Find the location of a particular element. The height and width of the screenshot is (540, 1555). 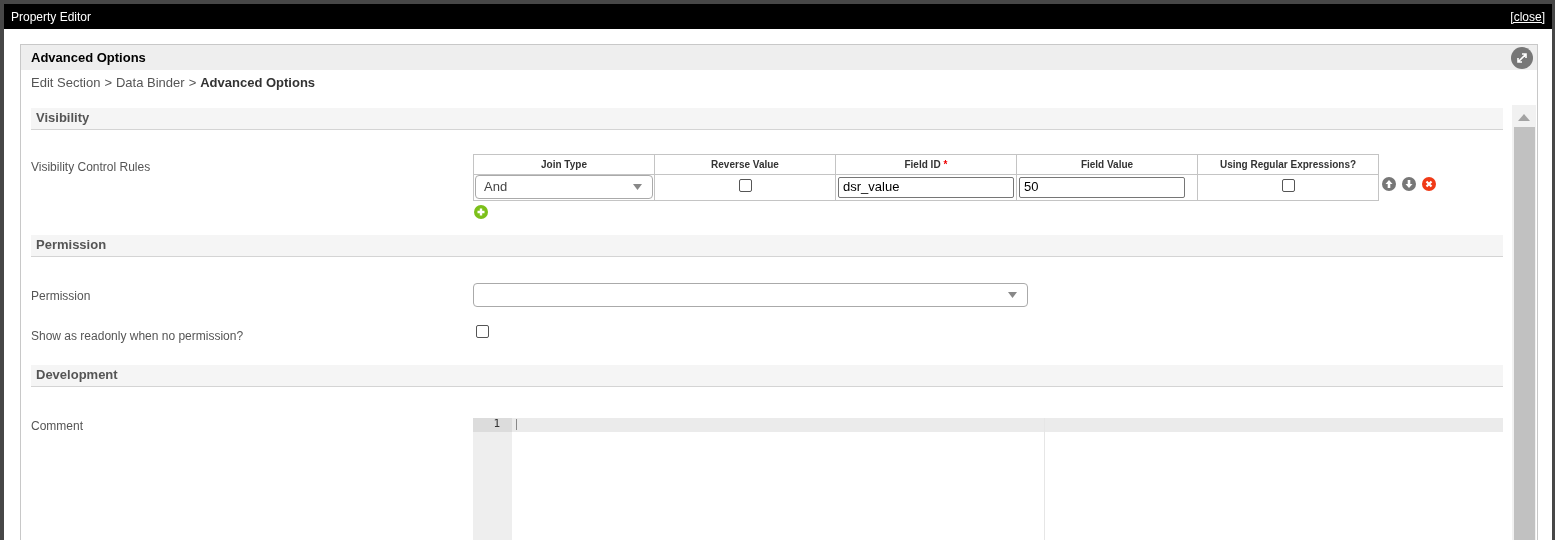

input-field: dsr_value is located at coordinates (926, 187).